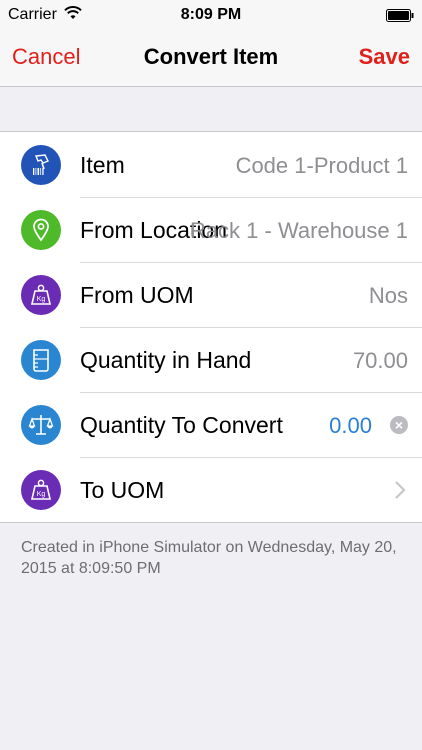 Image resolution: width=422 pixels, height=750 pixels. Describe the element at coordinates (321, 165) in the screenshot. I see `item-value: Code 1-Product 1` at that location.